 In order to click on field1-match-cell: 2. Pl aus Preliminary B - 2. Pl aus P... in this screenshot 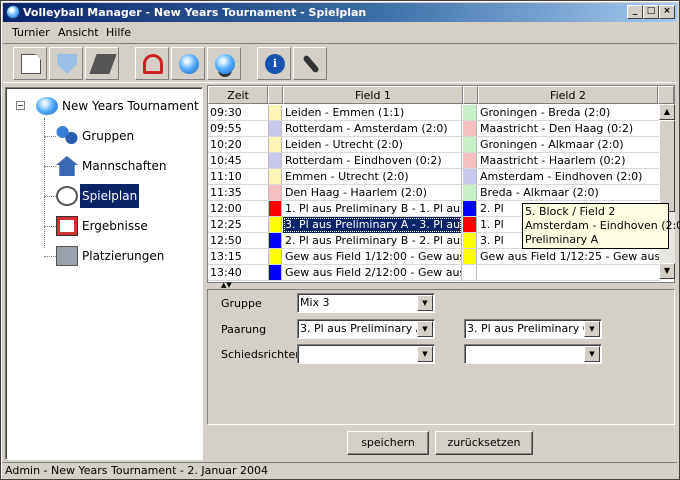, I will do `click(372, 241)`.